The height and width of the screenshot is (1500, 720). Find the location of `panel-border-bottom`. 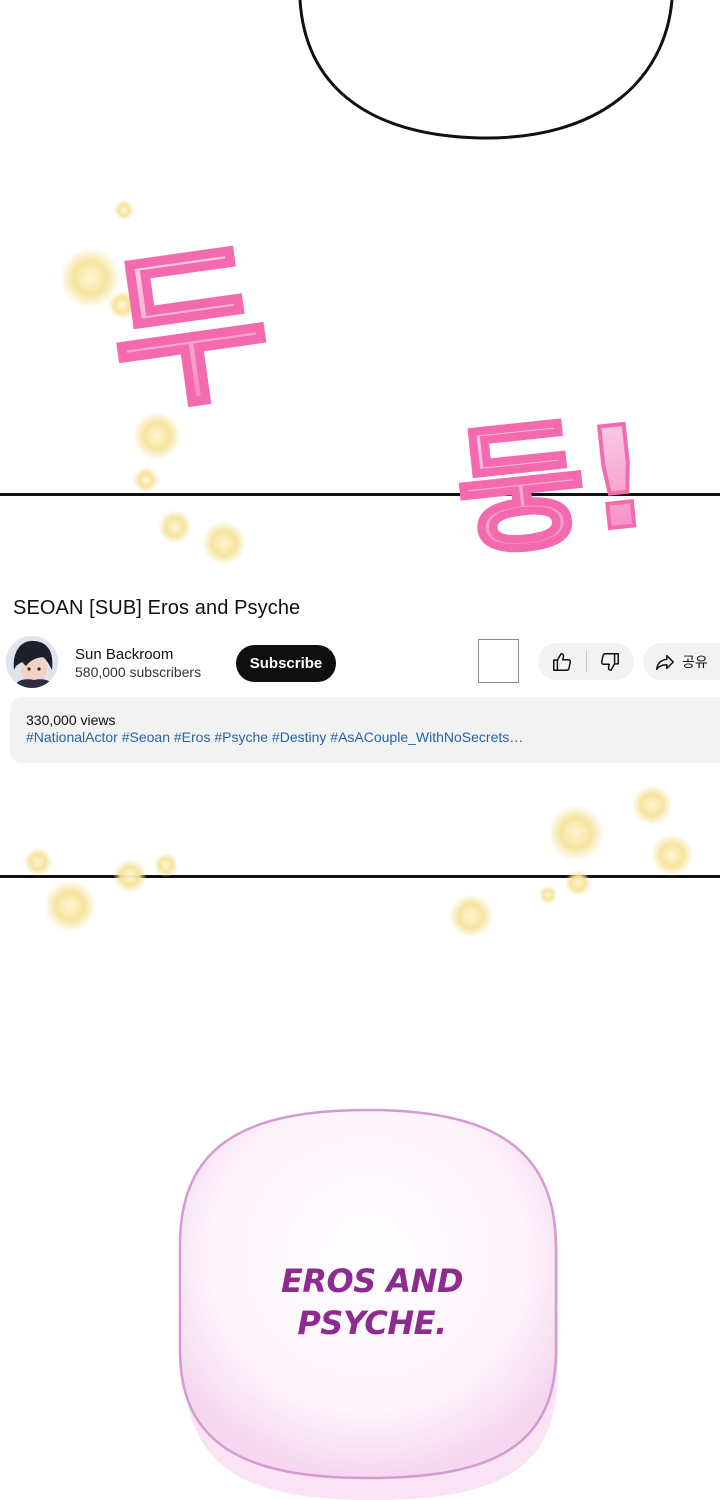

panel-border-bottom is located at coordinates (360, 876).